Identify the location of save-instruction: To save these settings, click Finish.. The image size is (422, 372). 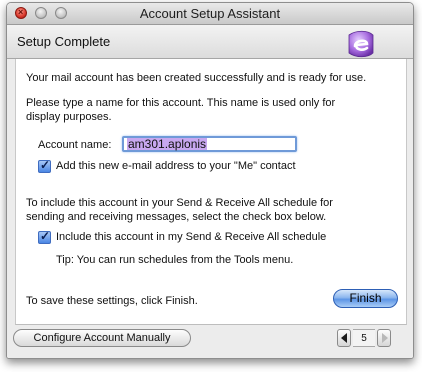
(112, 301).